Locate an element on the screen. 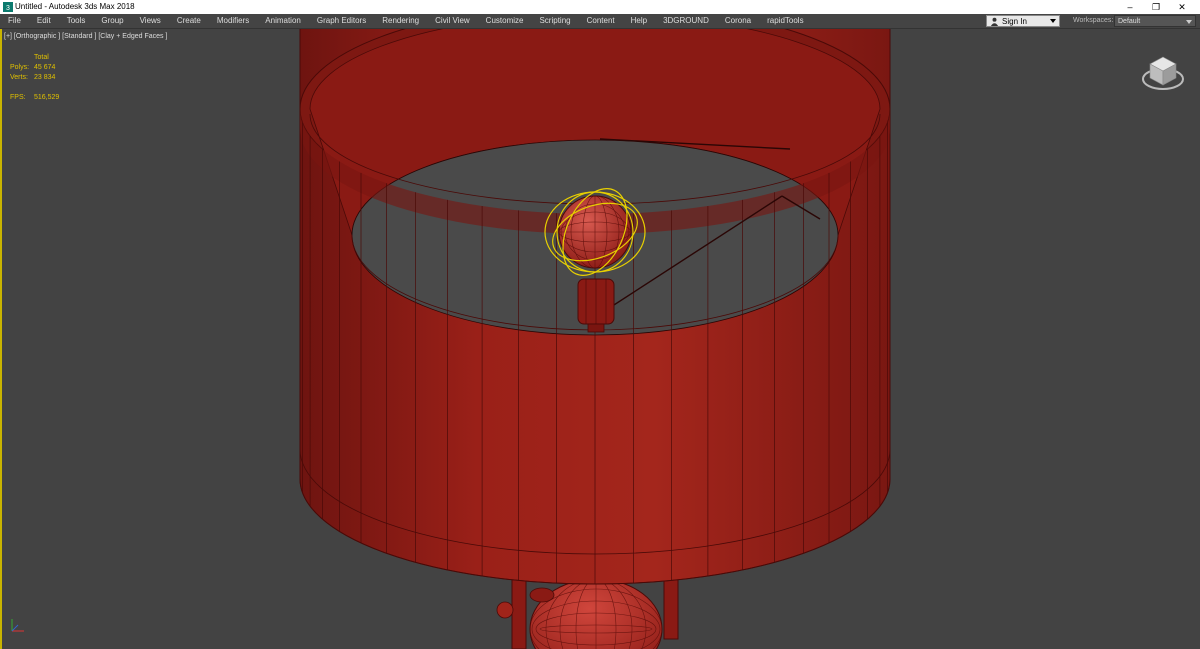  minimize-button: – is located at coordinates (1130, 7).